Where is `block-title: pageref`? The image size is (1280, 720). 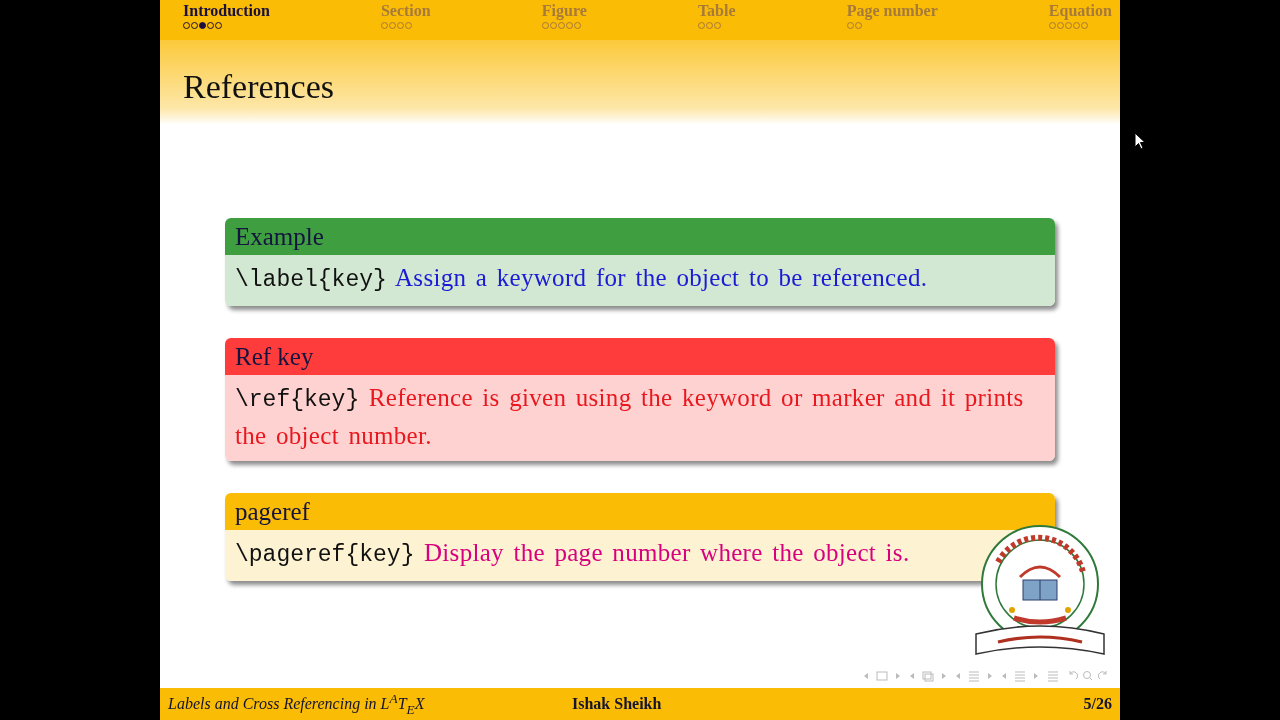 block-title: pageref is located at coordinates (640, 511).